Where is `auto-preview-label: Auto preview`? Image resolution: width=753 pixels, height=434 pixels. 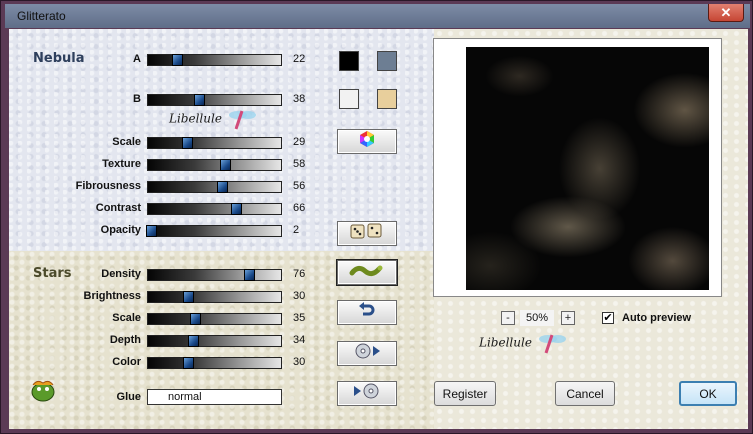 auto-preview-label: Auto preview is located at coordinates (657, 318).